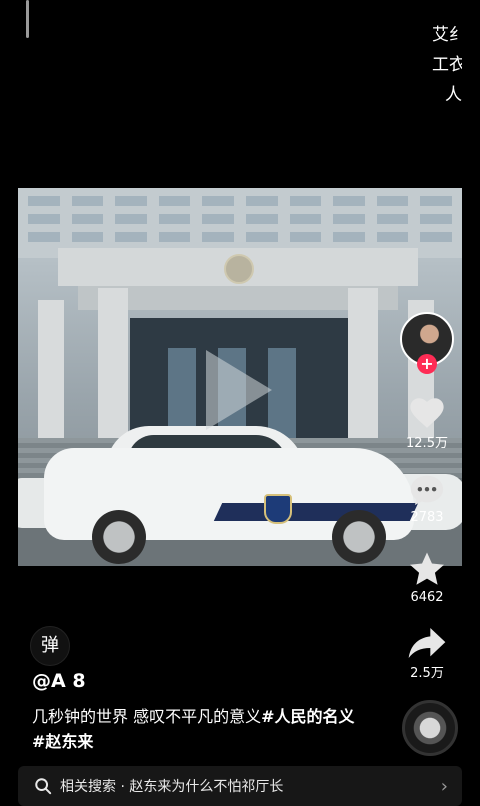 This screenshot has width=480, height=806. I want to click on related-search-bar: 相关搜索 · 赵东来为什么不怕祁厅长 ›, so click(240, 786).